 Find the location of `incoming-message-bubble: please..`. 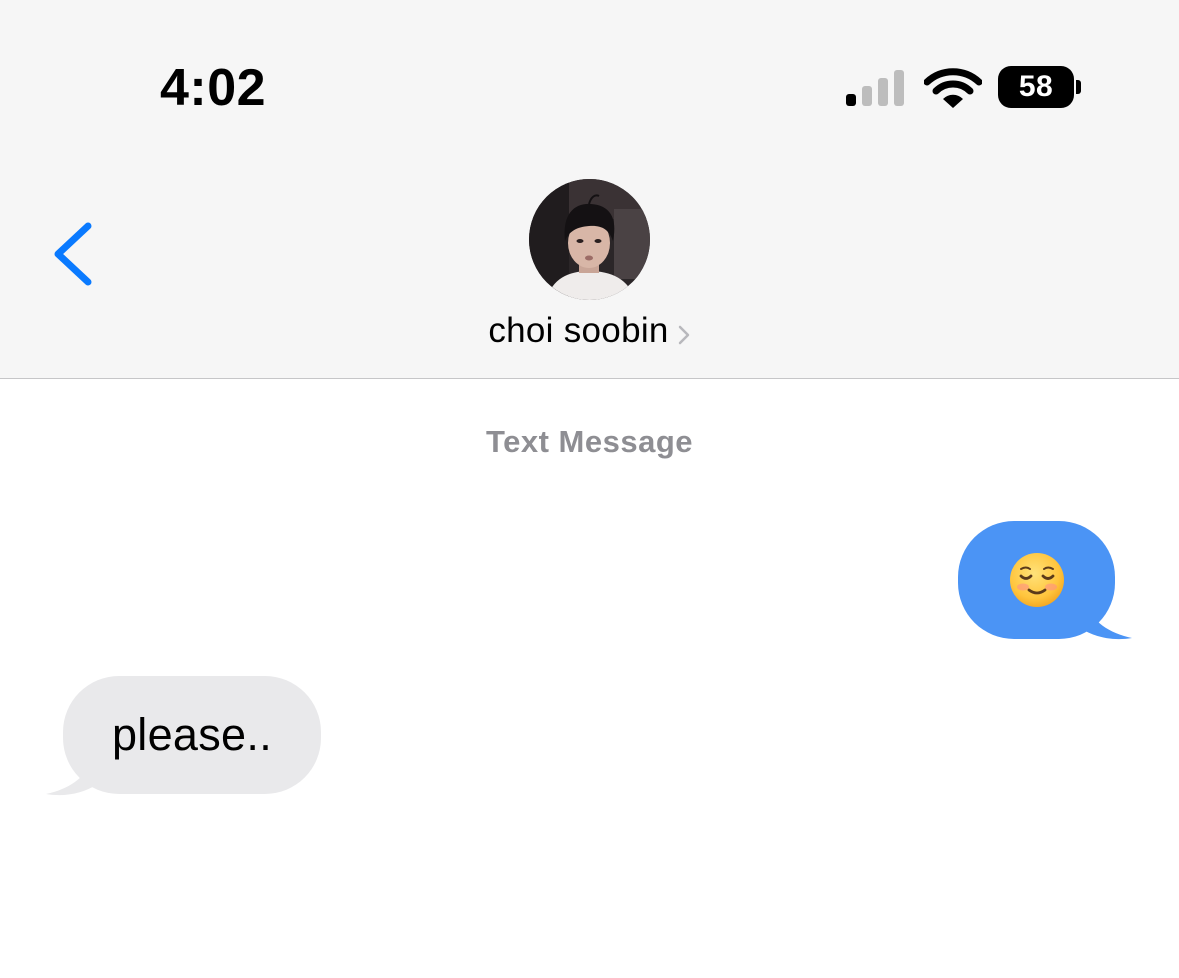

incoming-message-bubble: please.. is located at coordinates (192, 735).